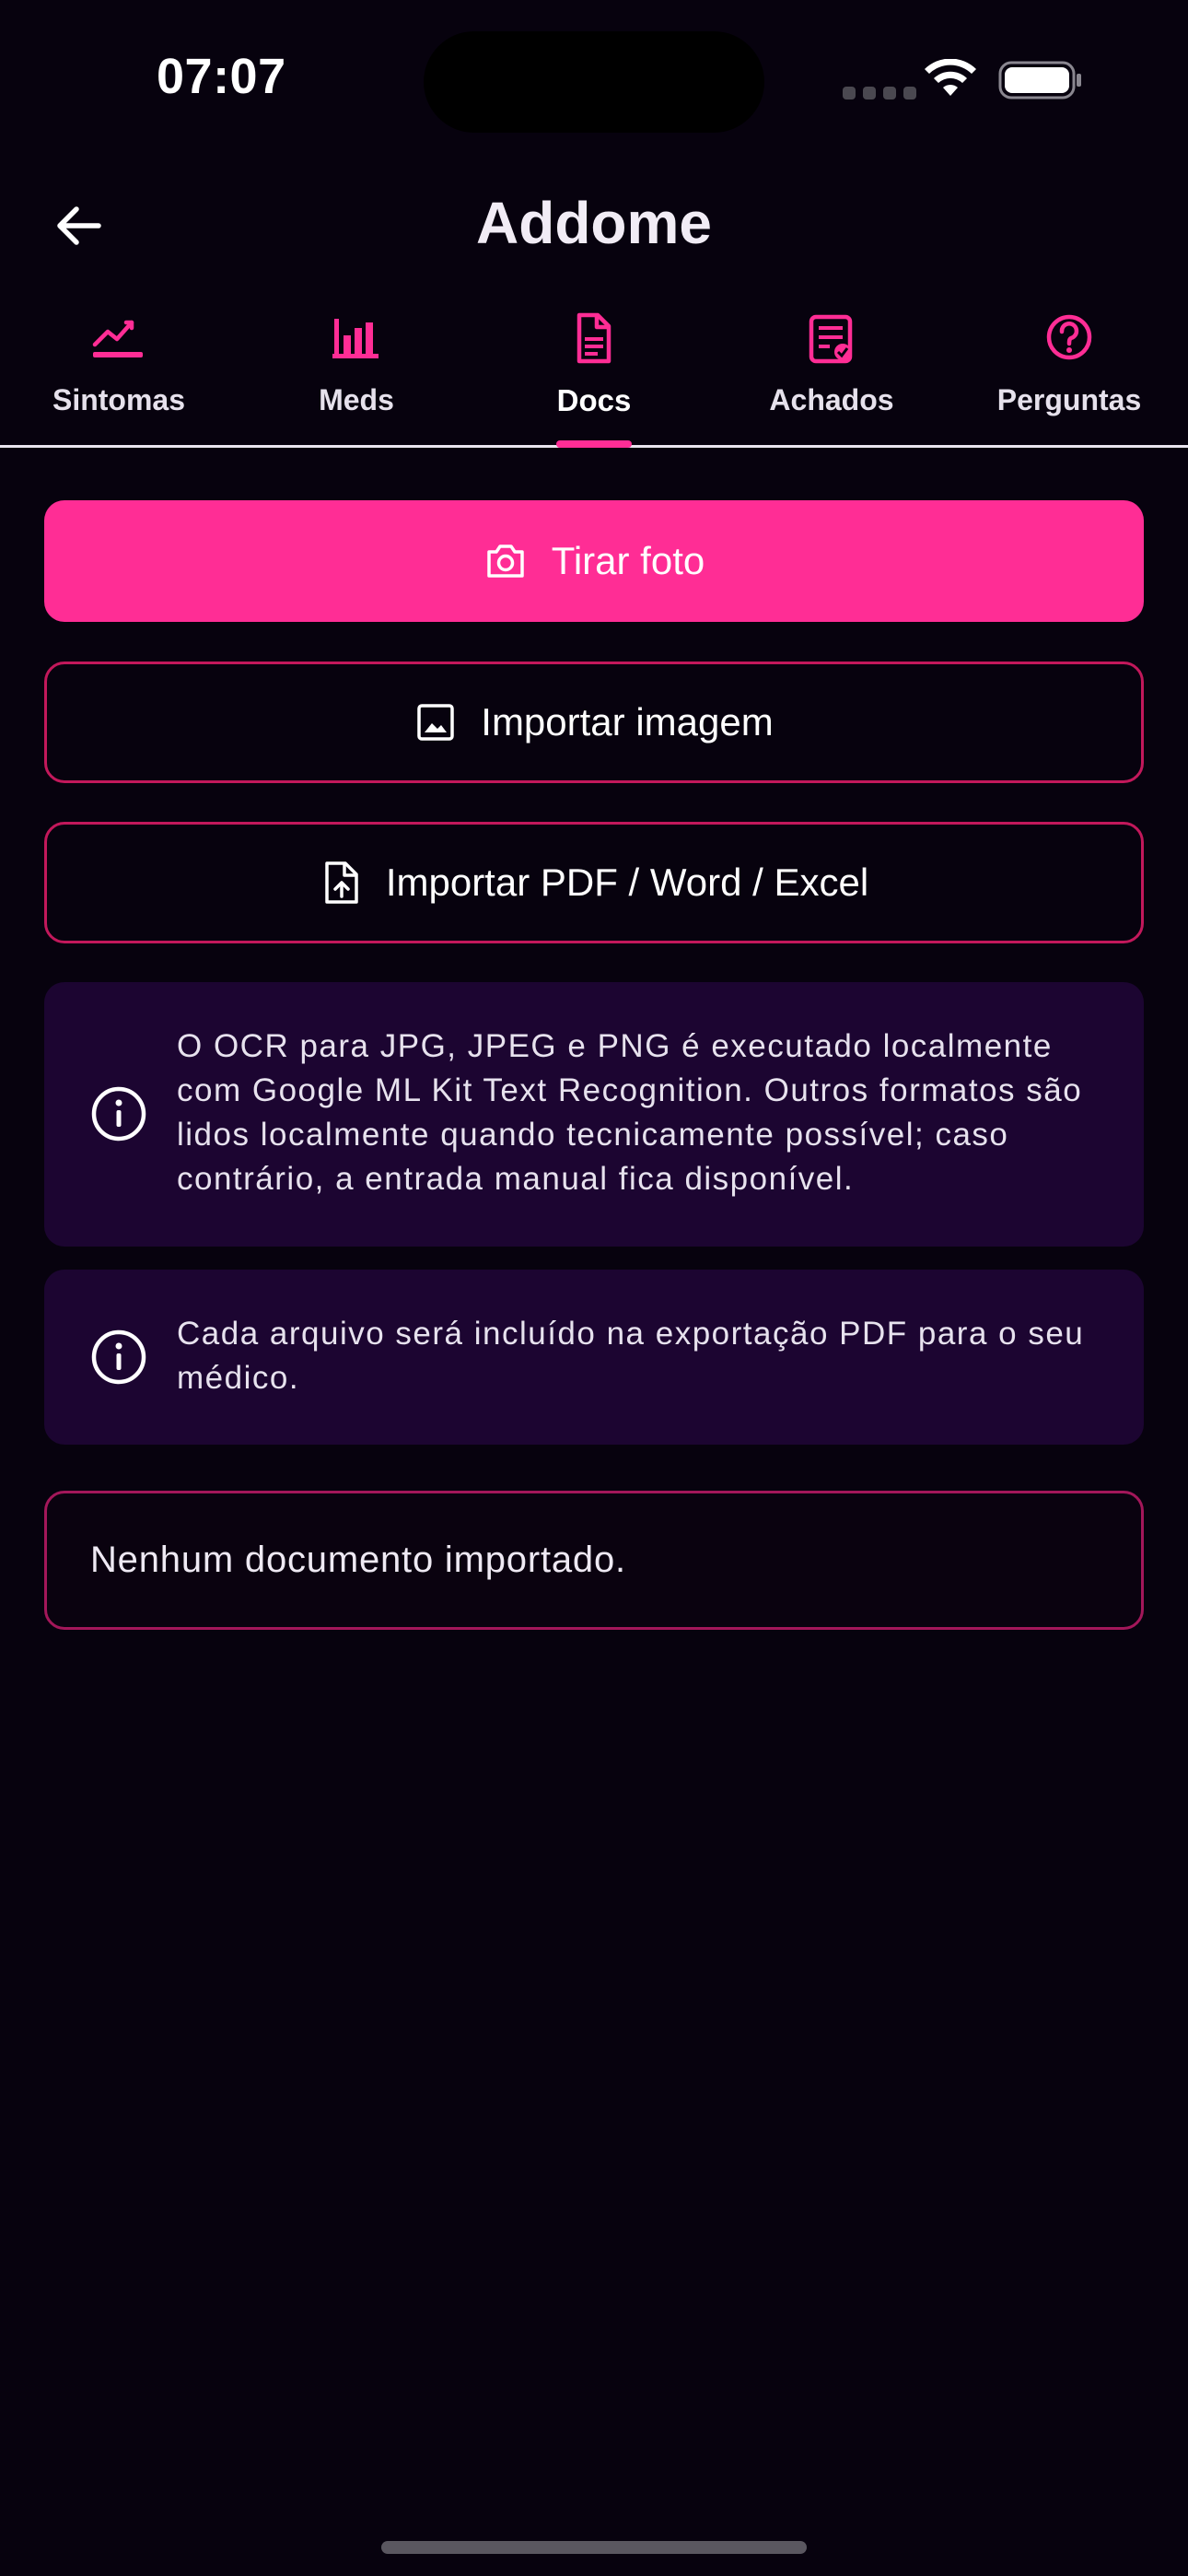 The image size is (1188, 2576). Describe the element at coordinates (594, 444) in the screenshot. I see `active-tab-indicator` at that location.